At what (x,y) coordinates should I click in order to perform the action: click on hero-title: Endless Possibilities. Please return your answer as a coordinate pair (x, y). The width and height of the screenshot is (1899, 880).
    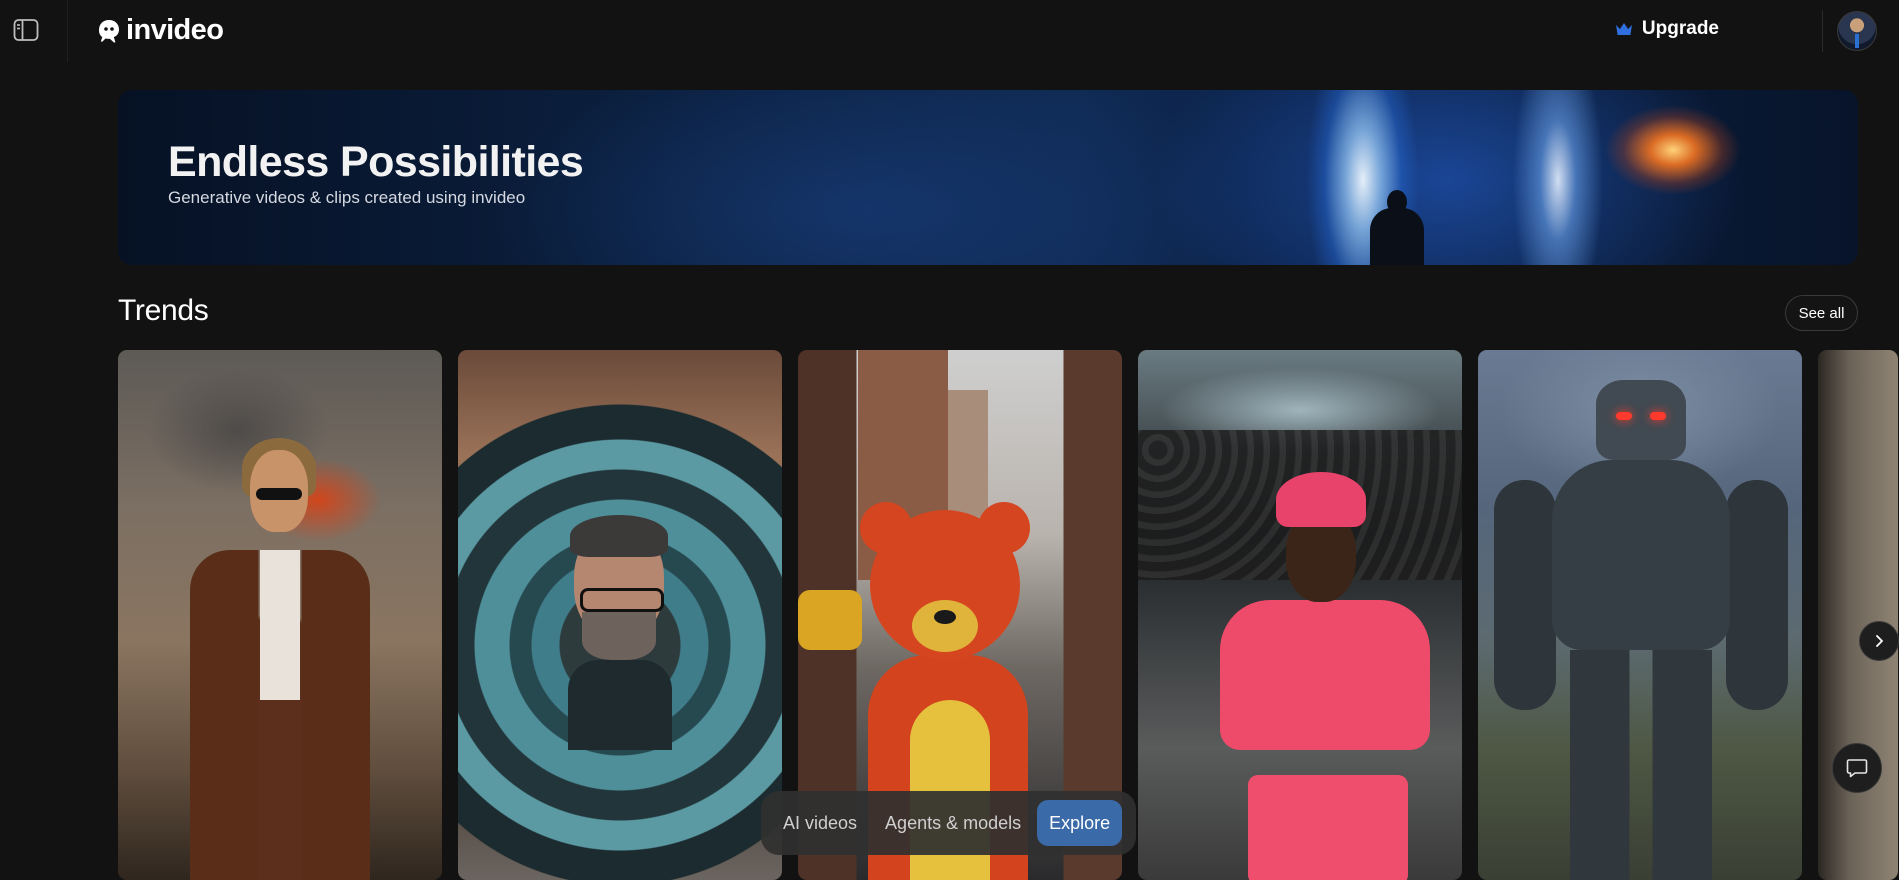
    Looking at the image, I should click on (376, 162).